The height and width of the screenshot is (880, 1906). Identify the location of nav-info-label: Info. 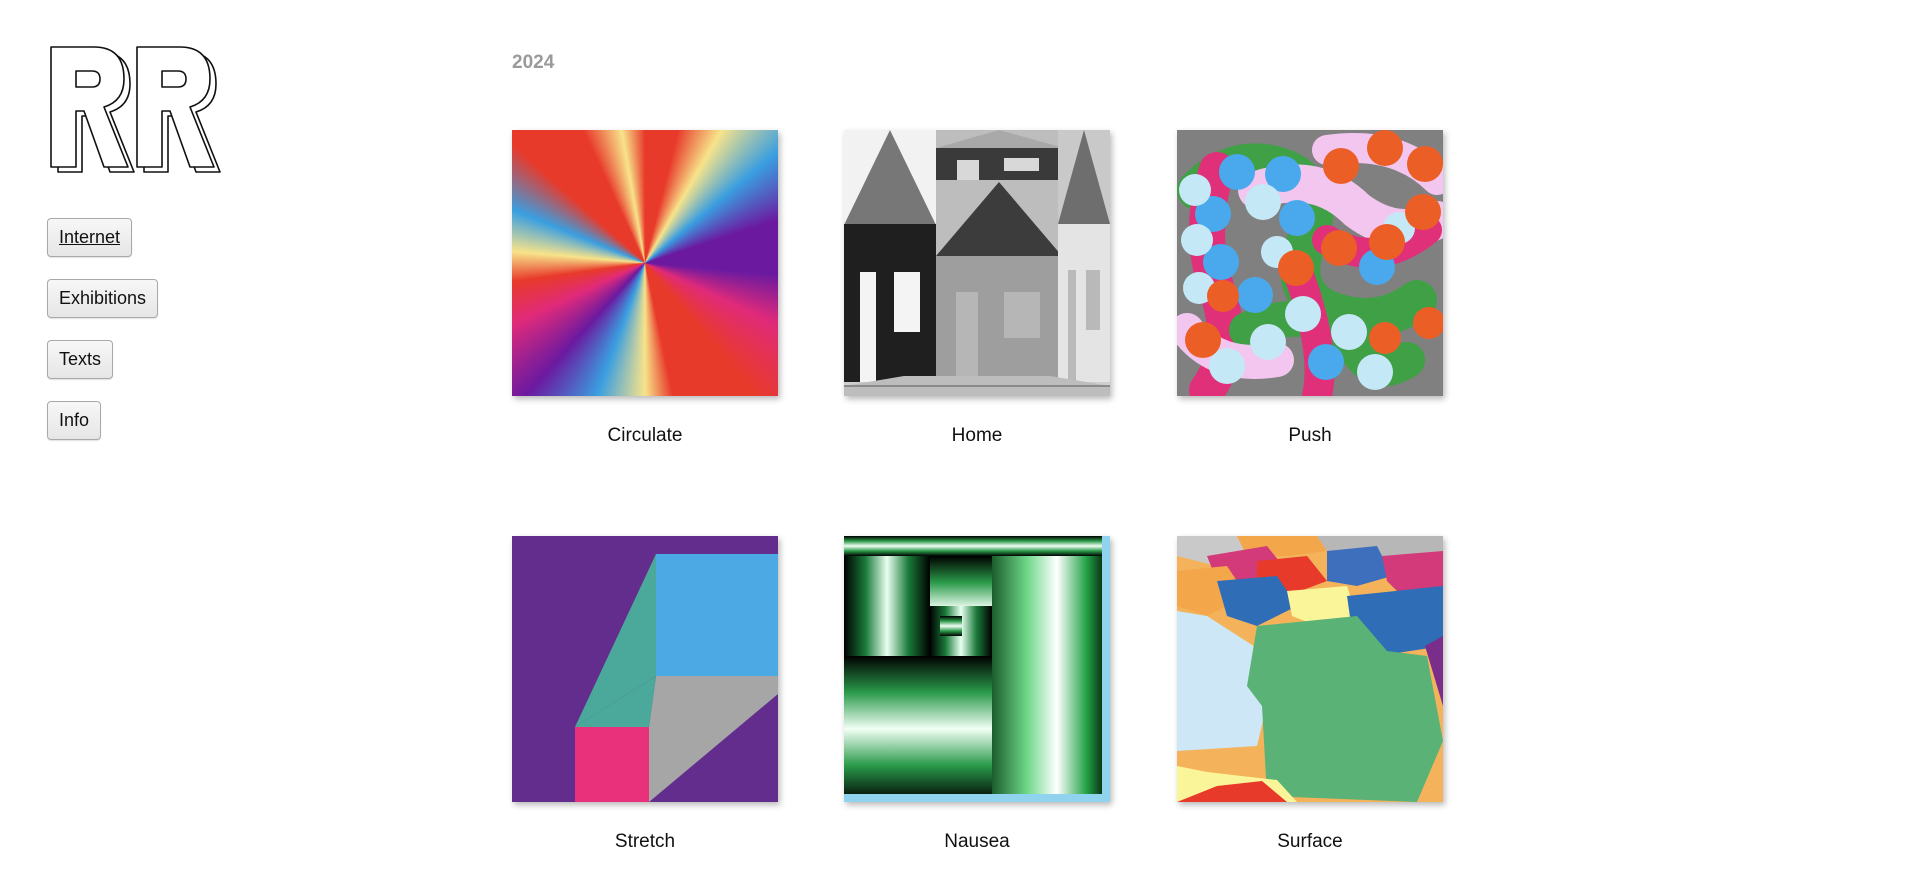
(74, 420).